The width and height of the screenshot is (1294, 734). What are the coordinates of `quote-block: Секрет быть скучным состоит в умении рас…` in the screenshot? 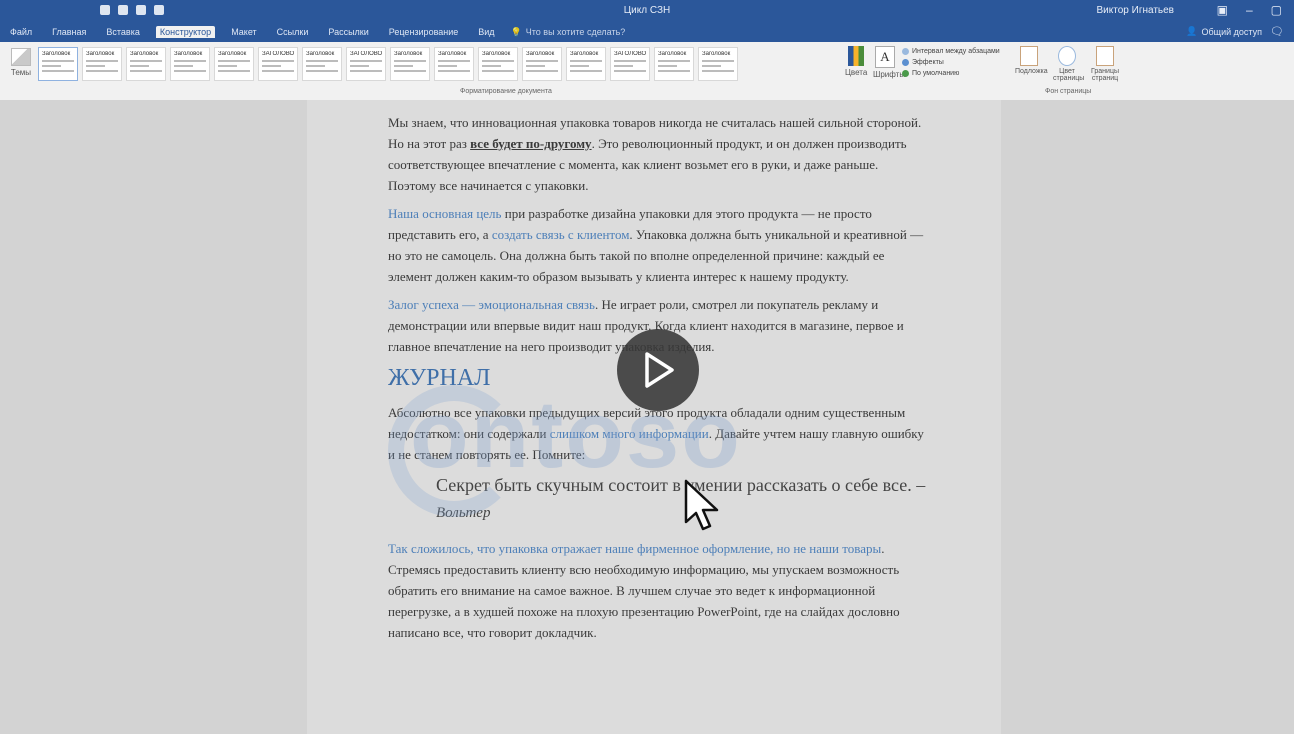 It's located at (682, 499).